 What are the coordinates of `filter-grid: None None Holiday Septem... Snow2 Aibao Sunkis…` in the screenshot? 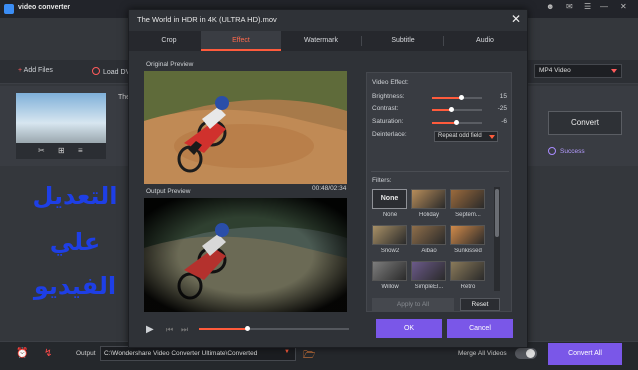 It's located at (430, 241).